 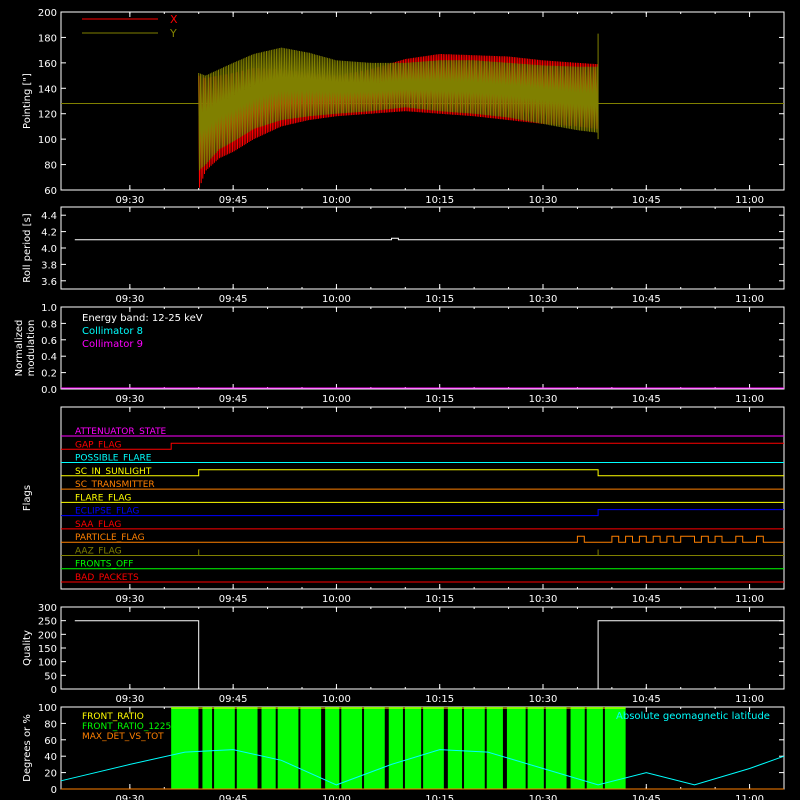 What do you see at coordinates (50, 774) in the screenshot?
I see `y-tick-label: 20` at bounding box center [50, 774].